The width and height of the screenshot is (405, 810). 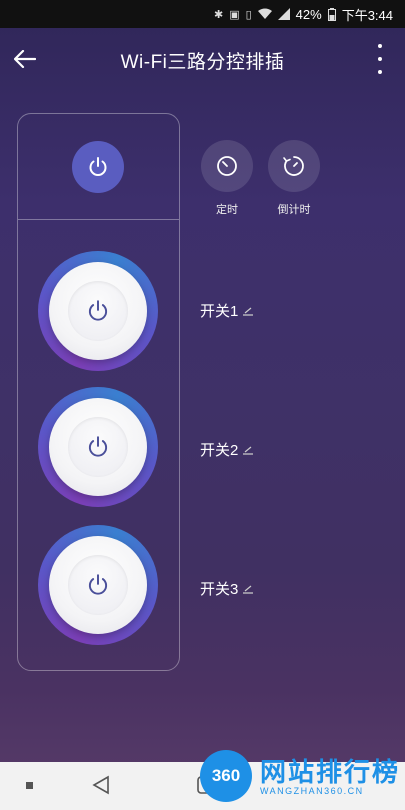 I want to click on switch-1-label: 开关1, so click(x=227, y=310).